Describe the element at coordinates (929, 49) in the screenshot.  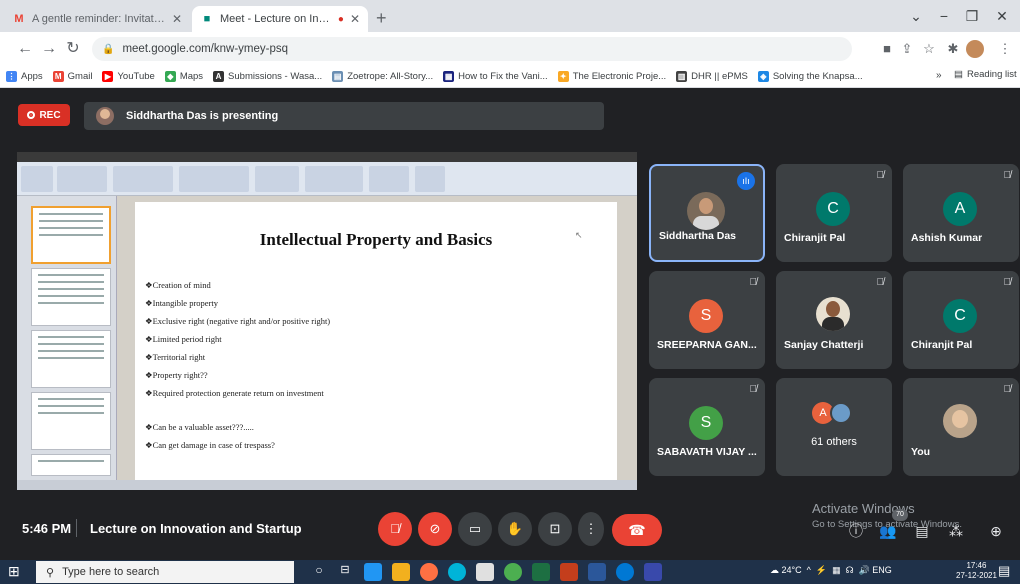
I see `bookmark-star-icon: ☆` at that location.